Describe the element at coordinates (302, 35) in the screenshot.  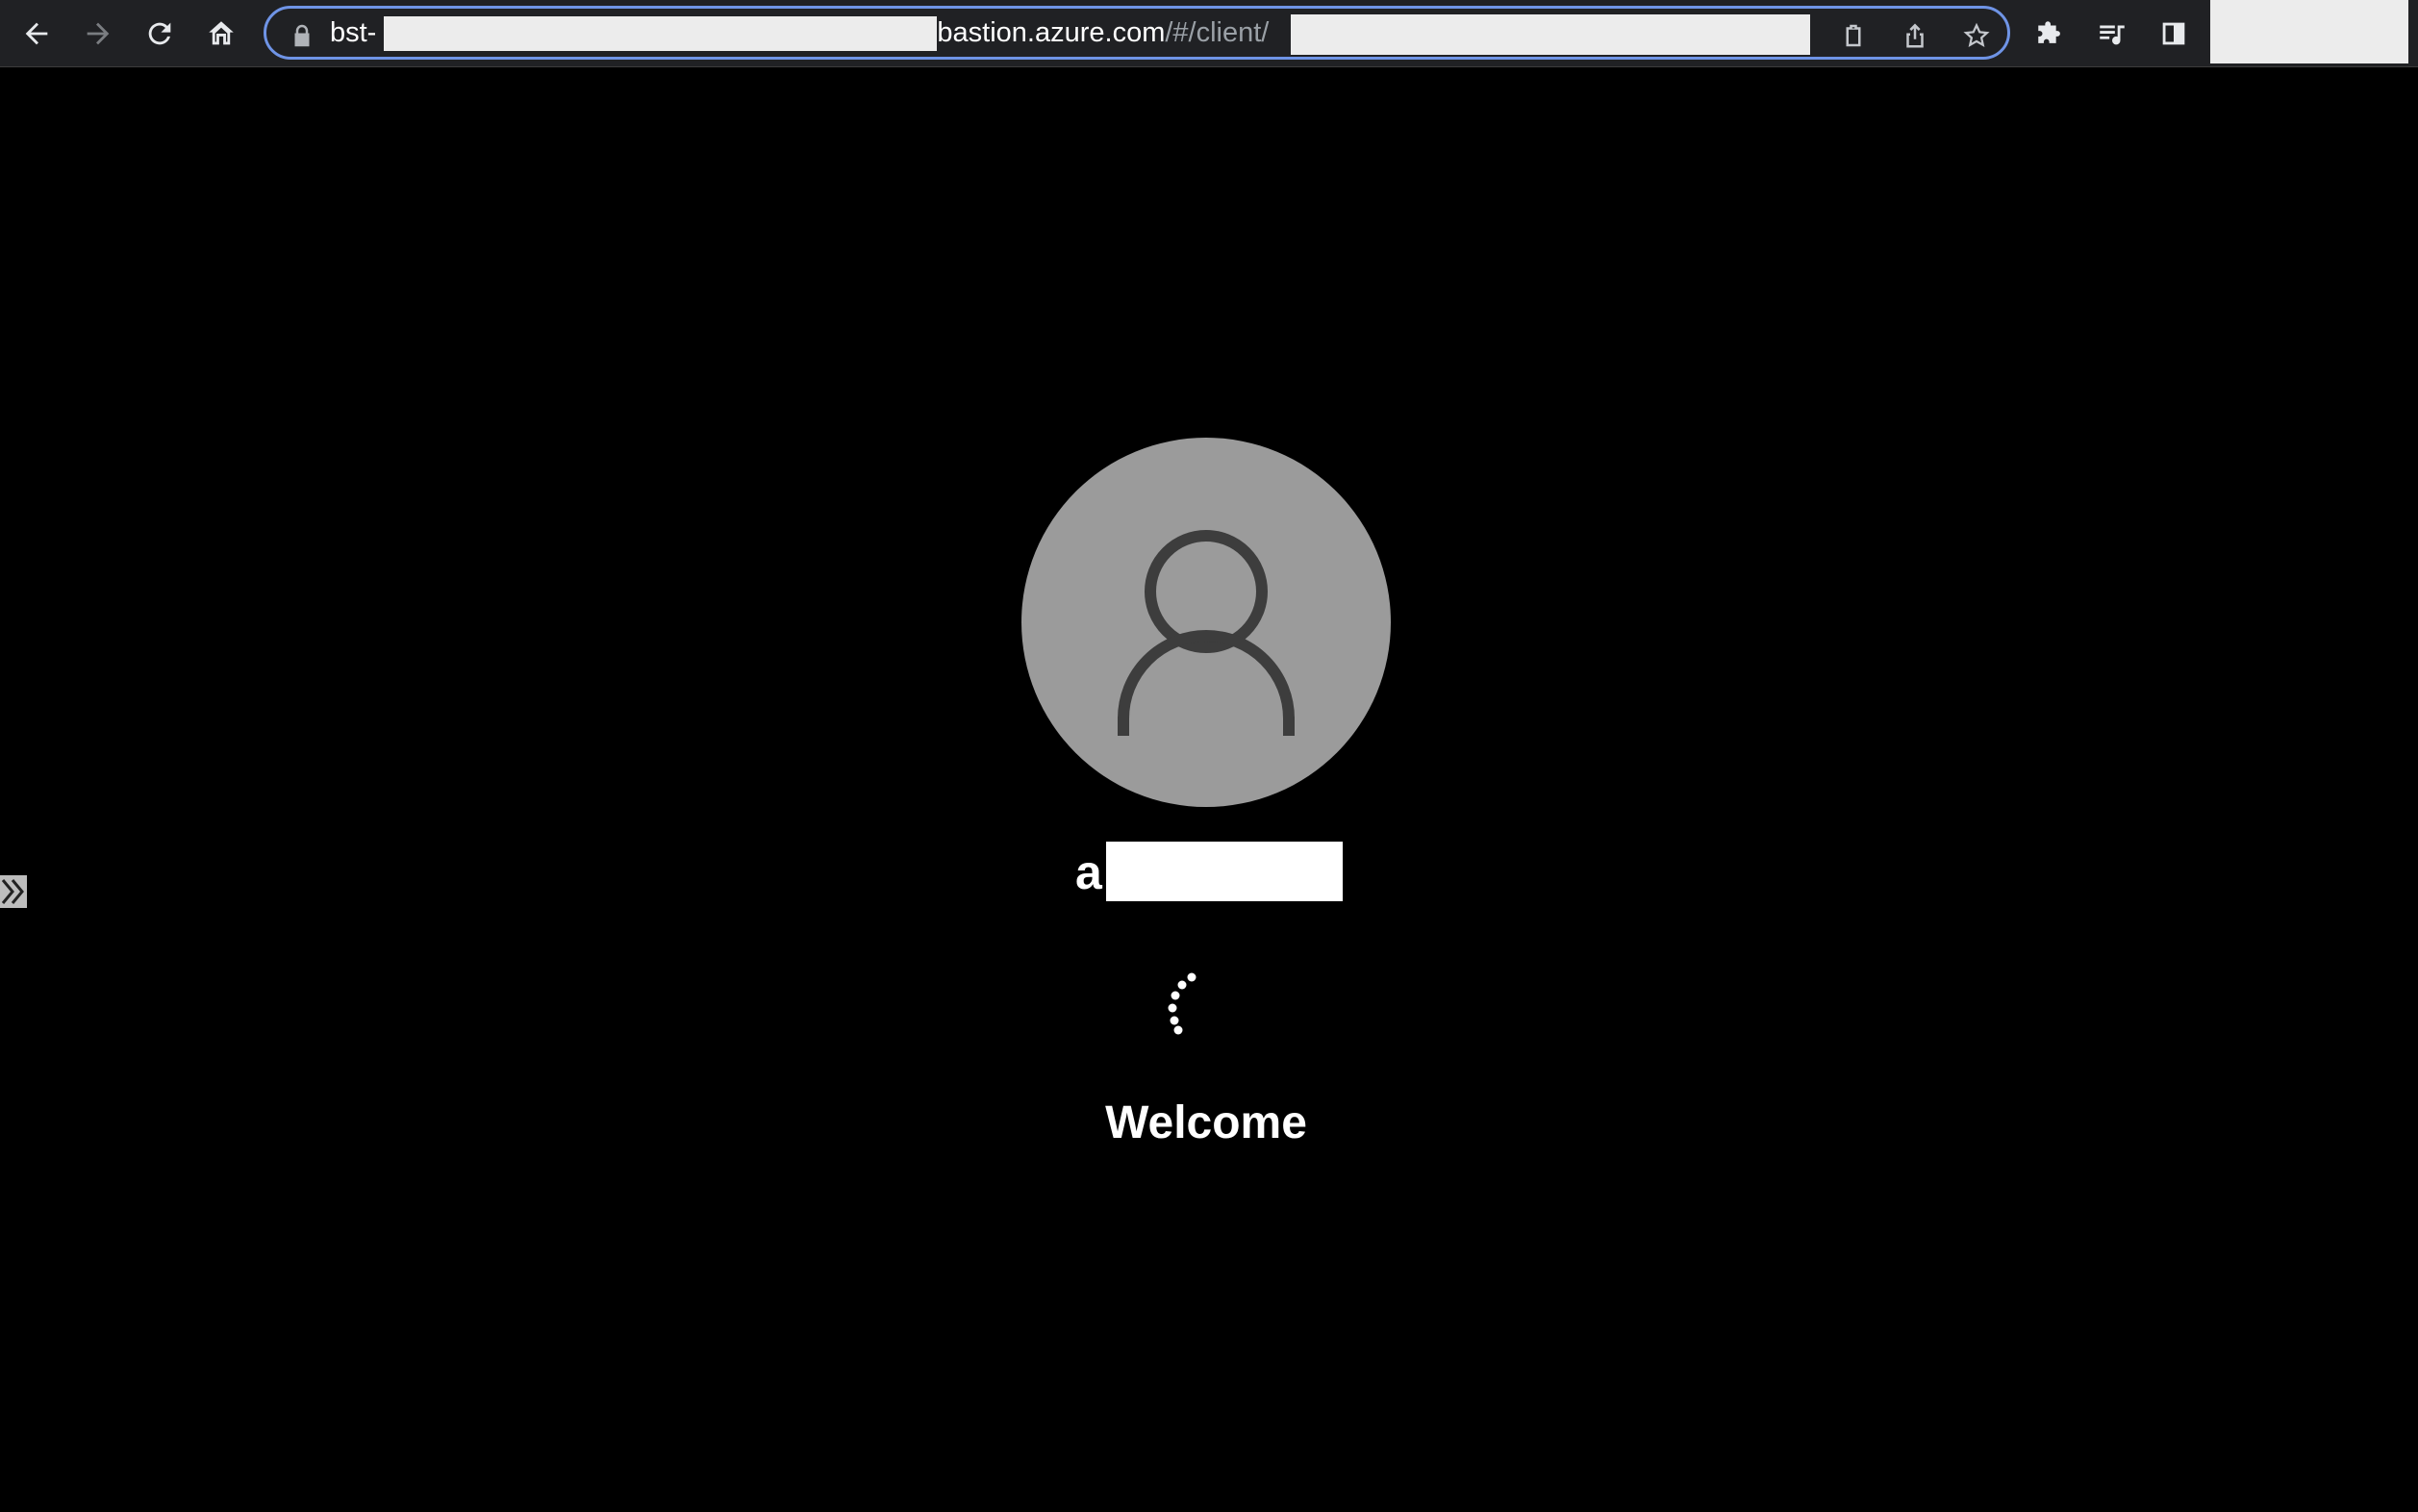
I see `lock-icon` at that location.